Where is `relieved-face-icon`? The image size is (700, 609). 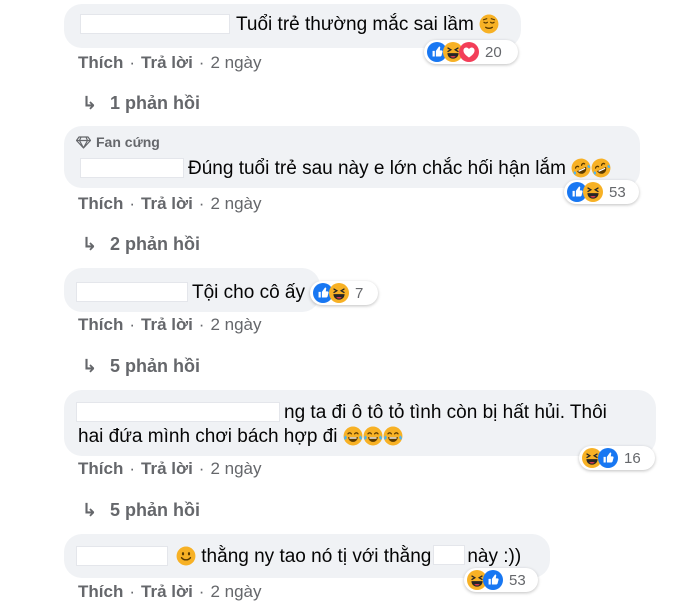
relieved-face-icon is located at coordinates (489, 24).